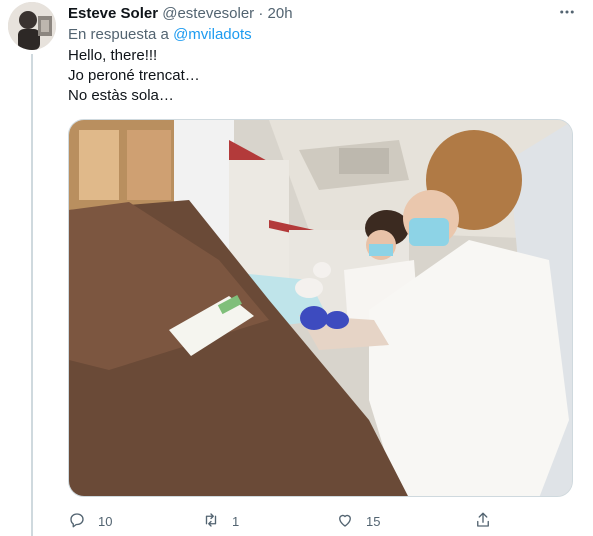 Image resolution: width=593 pixels, height=536 pixels. Describe the element at coordinates (77, 521) in the screenshot. I see `reply-icon` at that location.